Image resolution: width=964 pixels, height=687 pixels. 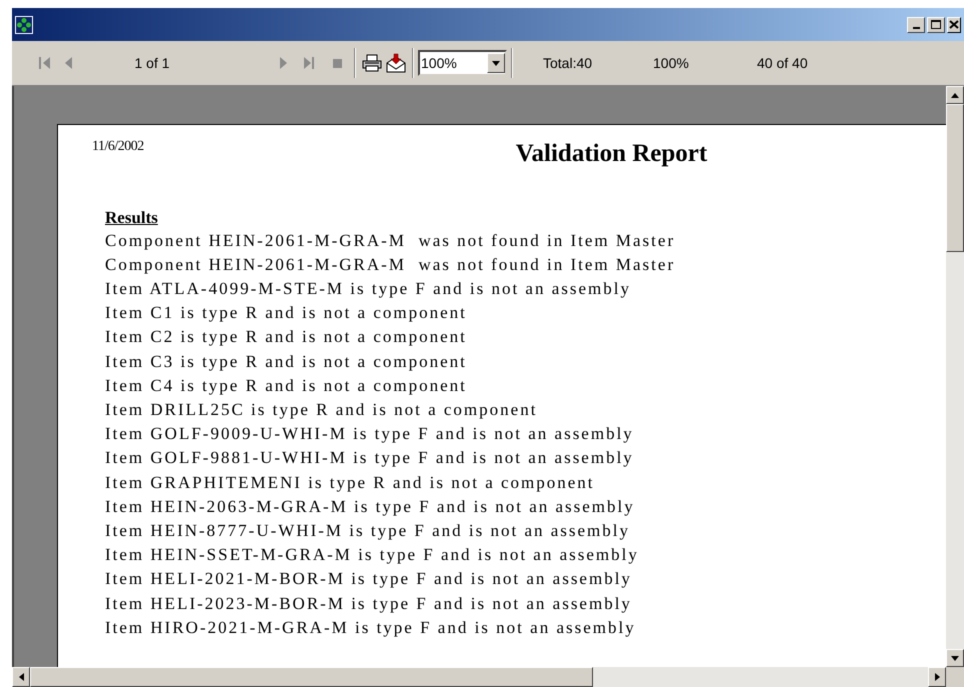 What do you see at coordinates (286, 337) in the screenshot?
I see `report-line: Item C2 is type R and is not a component` at bounding box center [286, 337].